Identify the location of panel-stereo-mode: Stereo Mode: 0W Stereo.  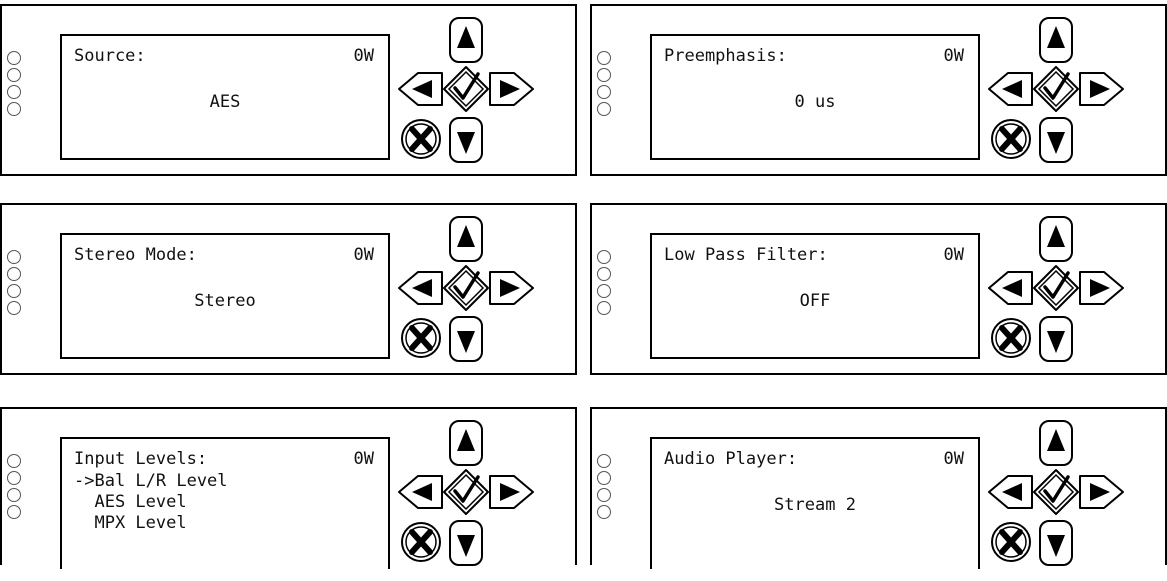
(288, 289).